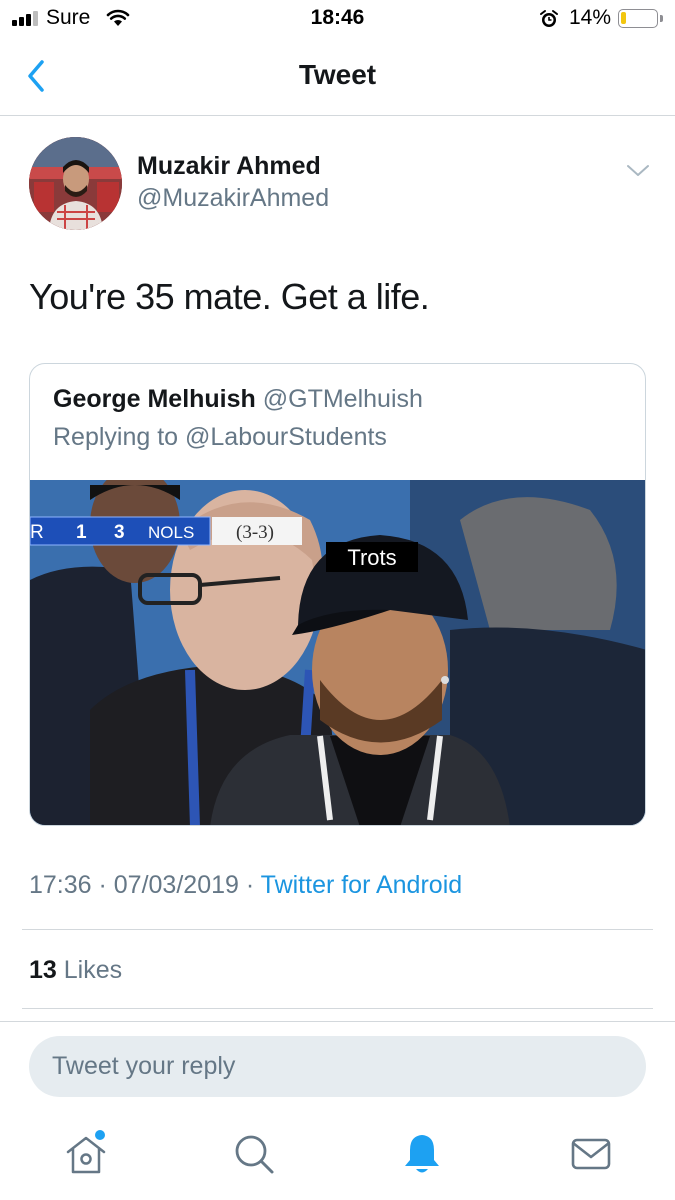 The image size is (675, 1200). I want to click on battery-tip, so click(661, 18).